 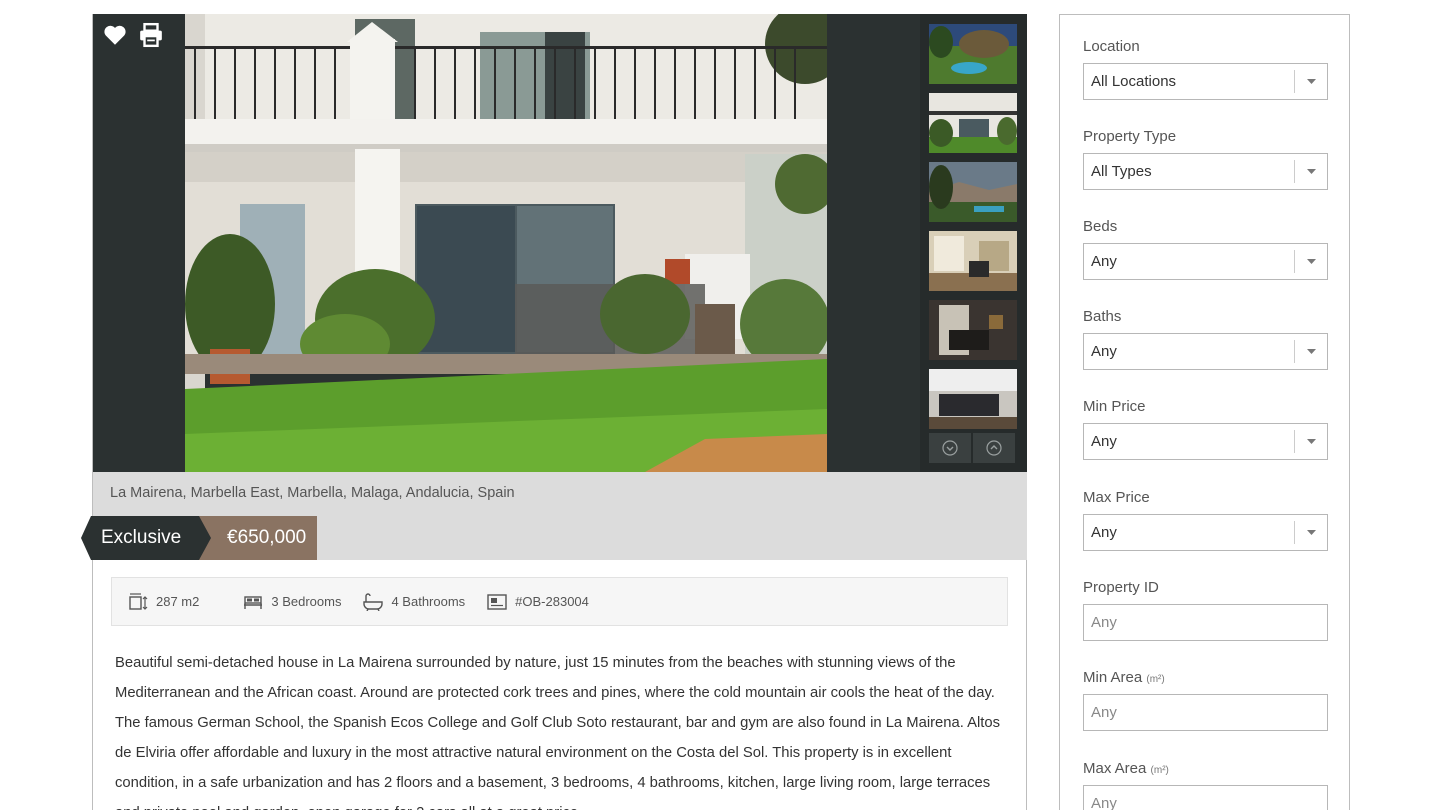 I want to click on min-price-select: Any, so click(x=1205, y=441).